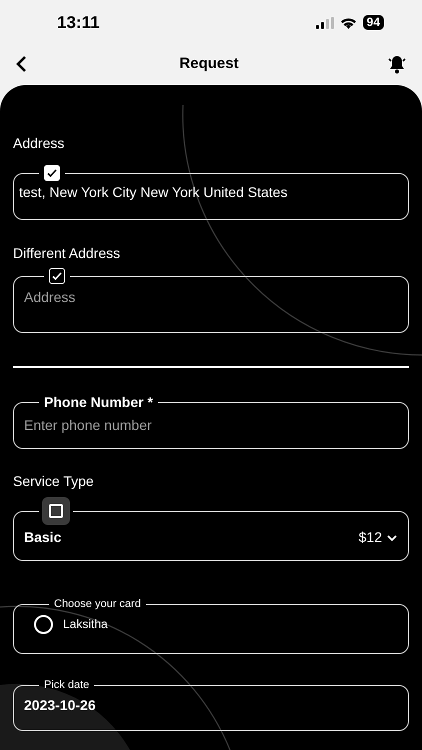 This screenshot has width=422, height=750. Describe the element at coordinates (373, 22) in the screenshot. I see `battery-indicator: 94` at that location.